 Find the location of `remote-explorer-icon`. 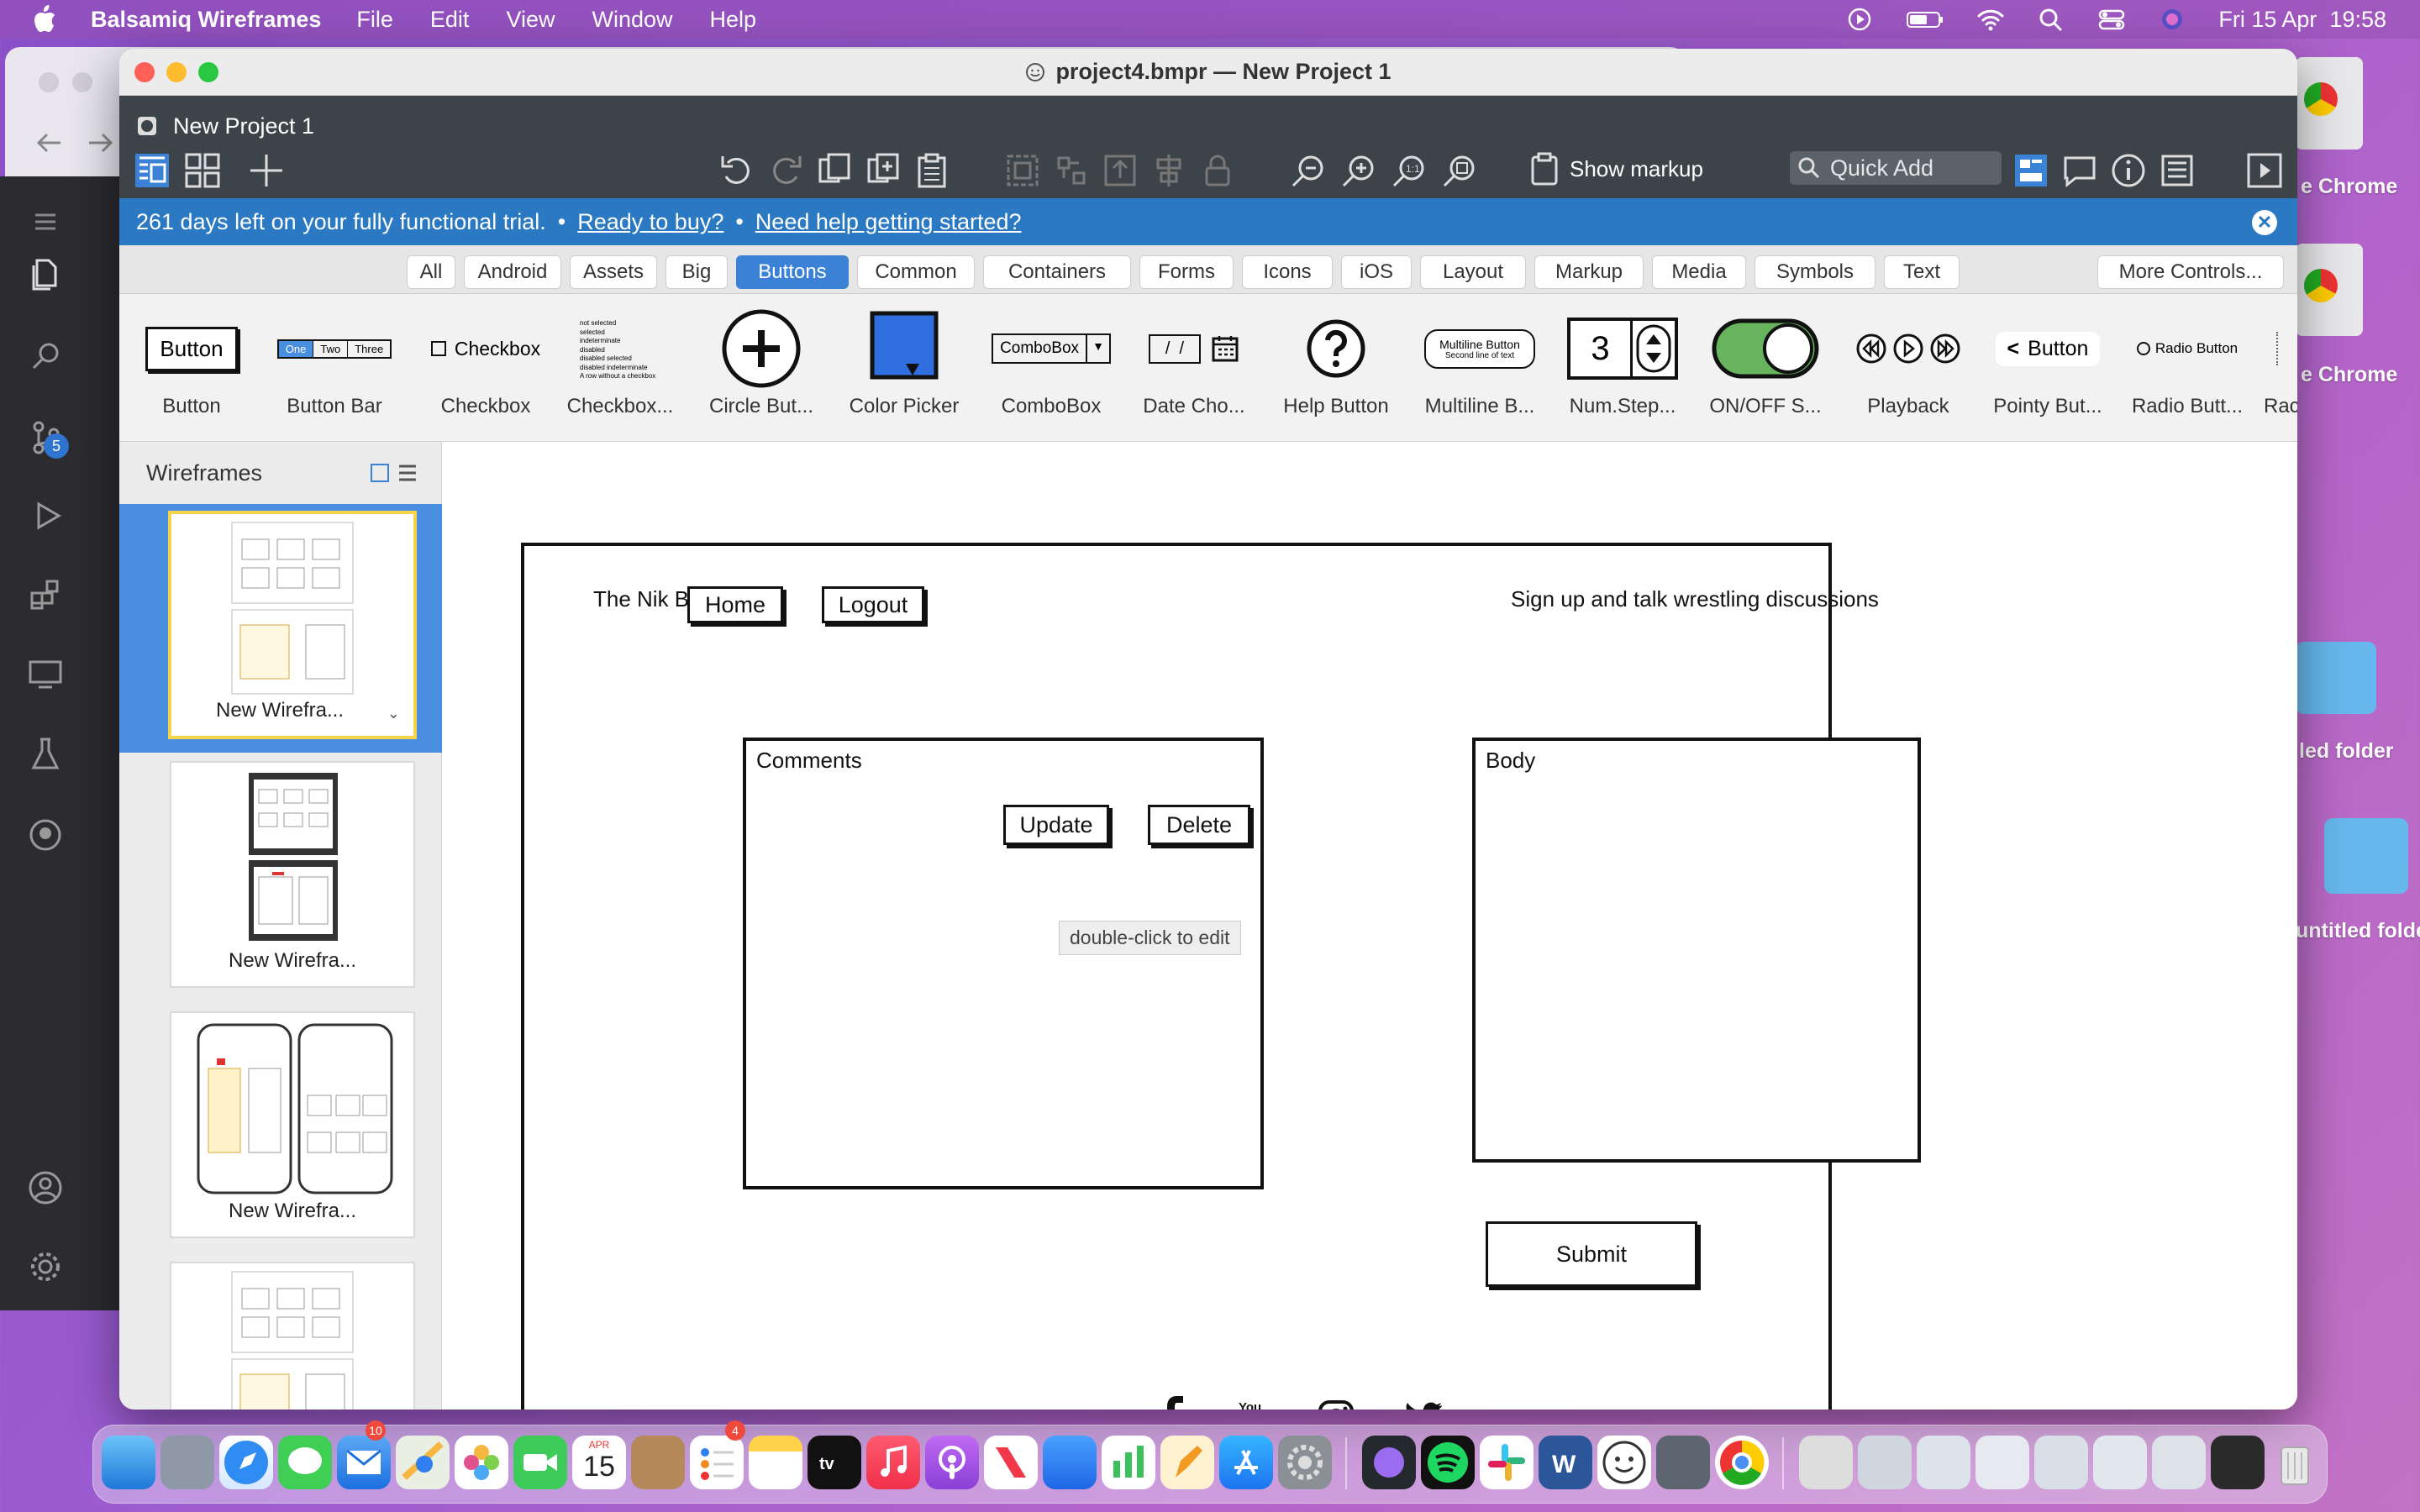

remote-explorer-icon is located at coordinates (45, 674).